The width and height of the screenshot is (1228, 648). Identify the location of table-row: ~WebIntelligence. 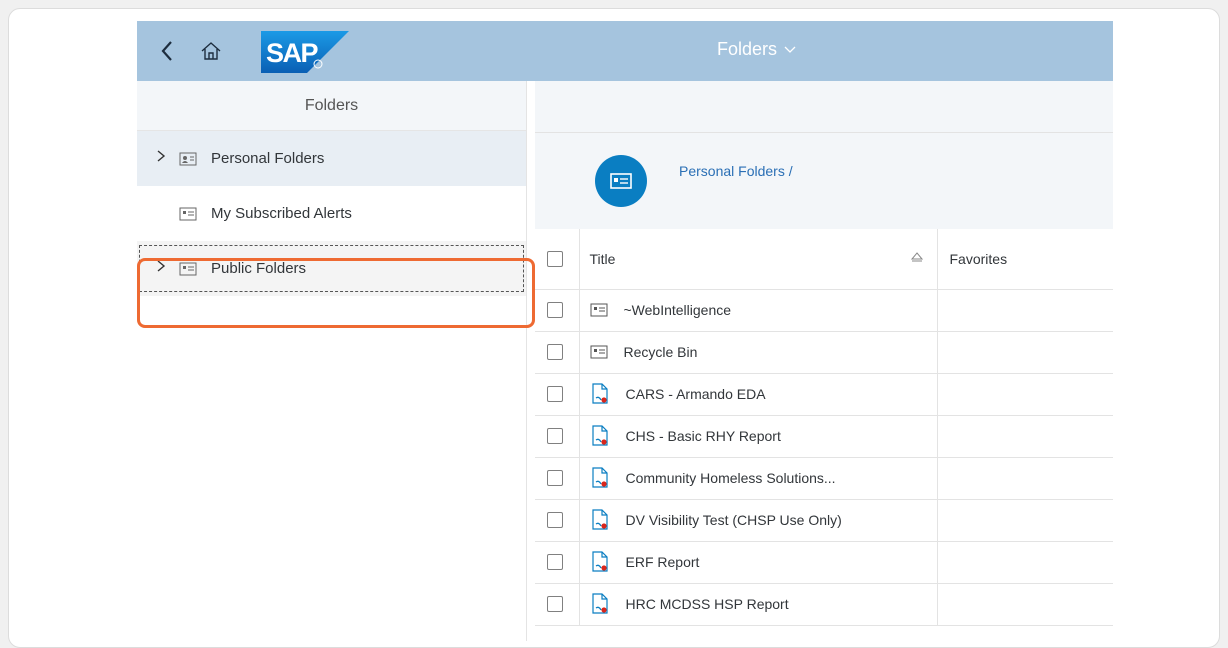
(824, 310).